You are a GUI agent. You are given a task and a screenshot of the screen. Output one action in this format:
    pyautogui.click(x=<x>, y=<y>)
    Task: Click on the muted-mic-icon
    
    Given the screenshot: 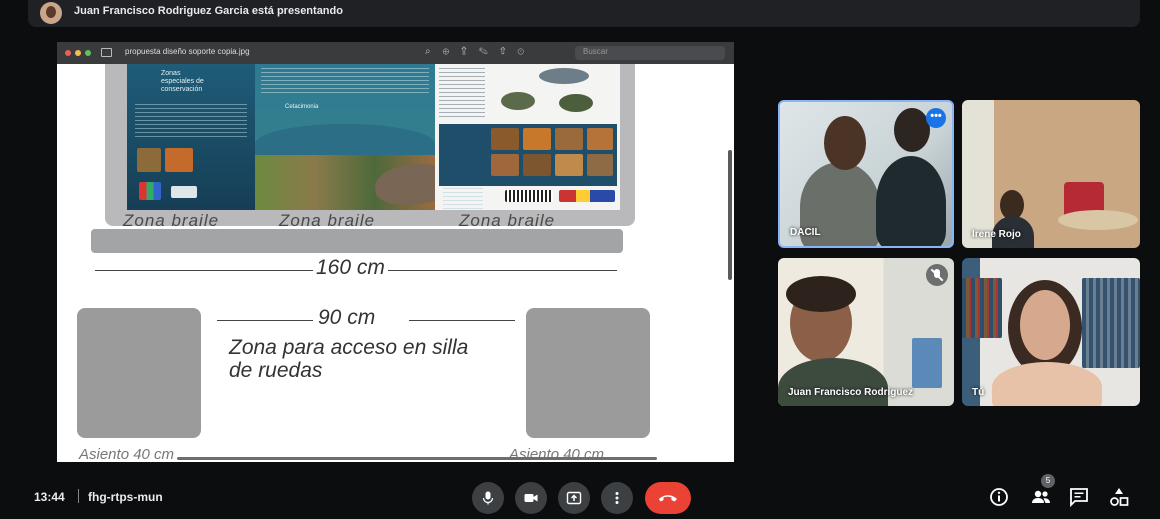 What is the action you would take?
    pyautogui.click(x=937, y=275)
    